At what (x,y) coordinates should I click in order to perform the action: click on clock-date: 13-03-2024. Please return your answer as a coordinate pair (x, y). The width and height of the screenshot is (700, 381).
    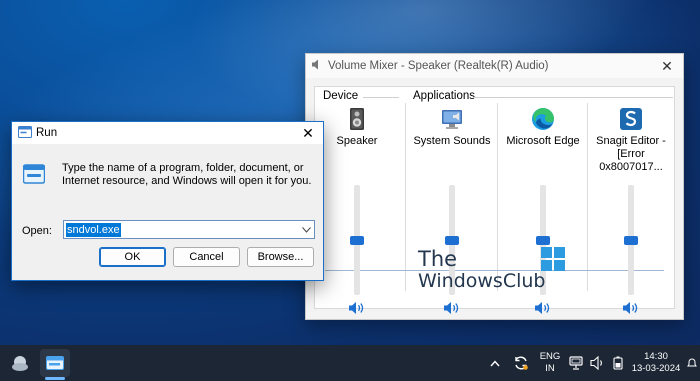
    Looking at the image, I should click on (656, 368).